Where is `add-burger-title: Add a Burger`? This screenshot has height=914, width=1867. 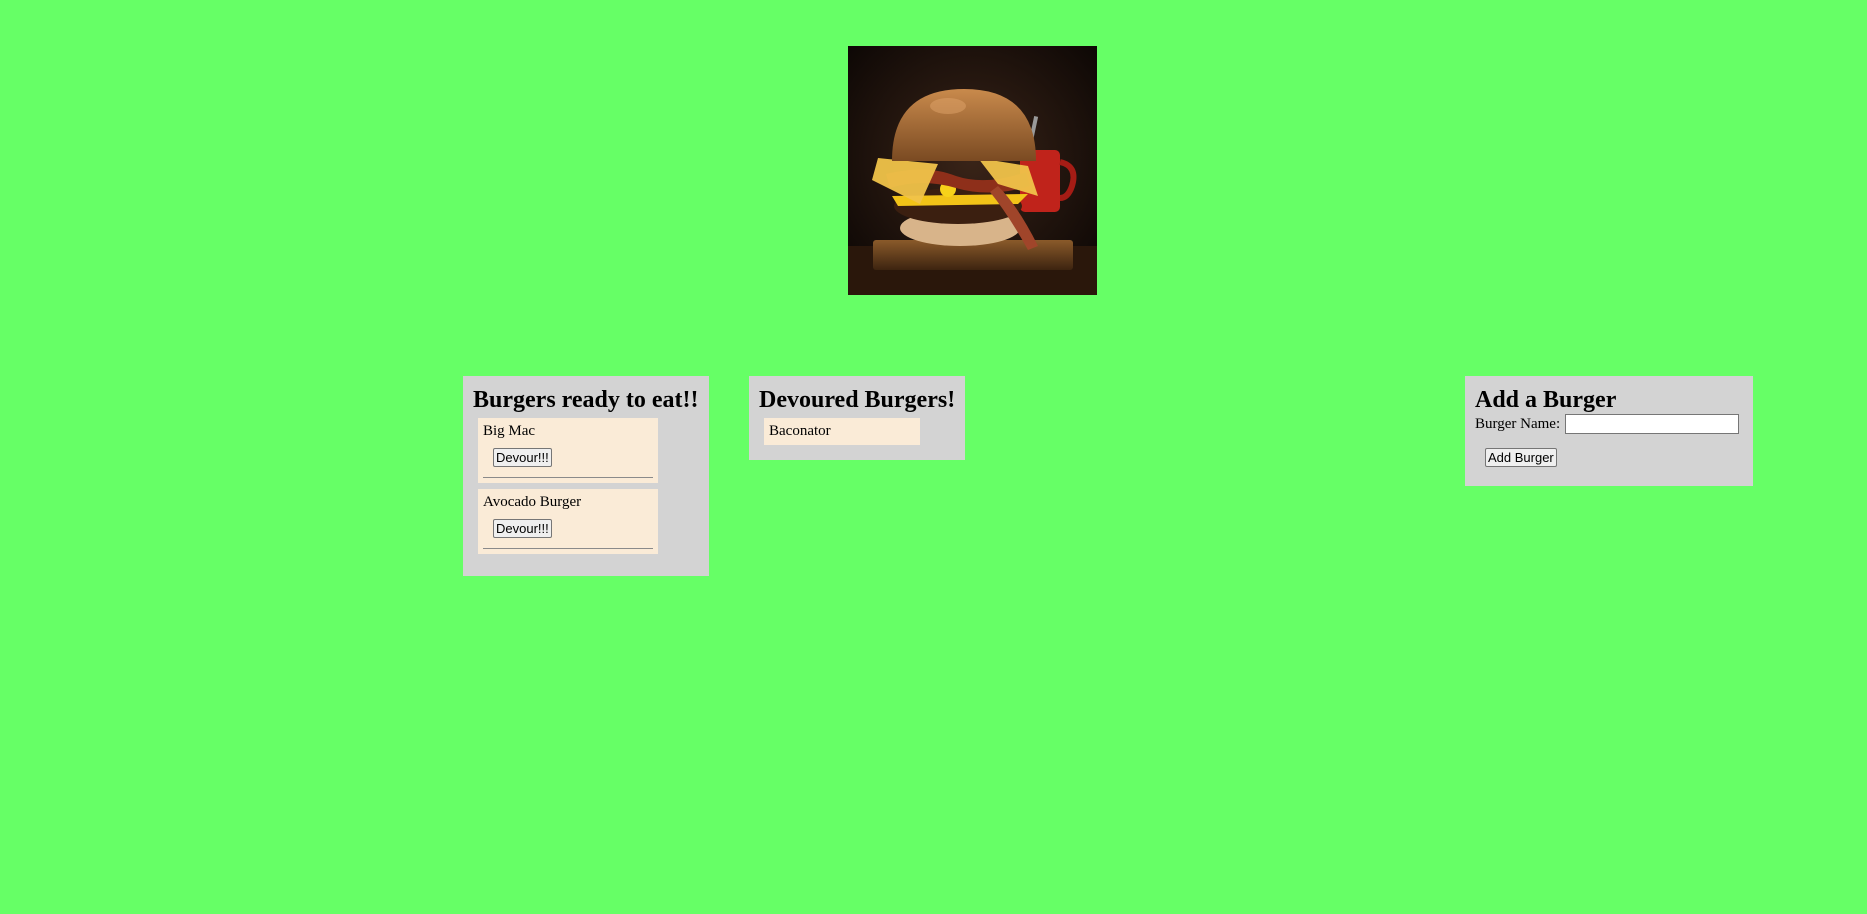 add-burger-title: Add a Burger is located at coordinates (1546, 400).